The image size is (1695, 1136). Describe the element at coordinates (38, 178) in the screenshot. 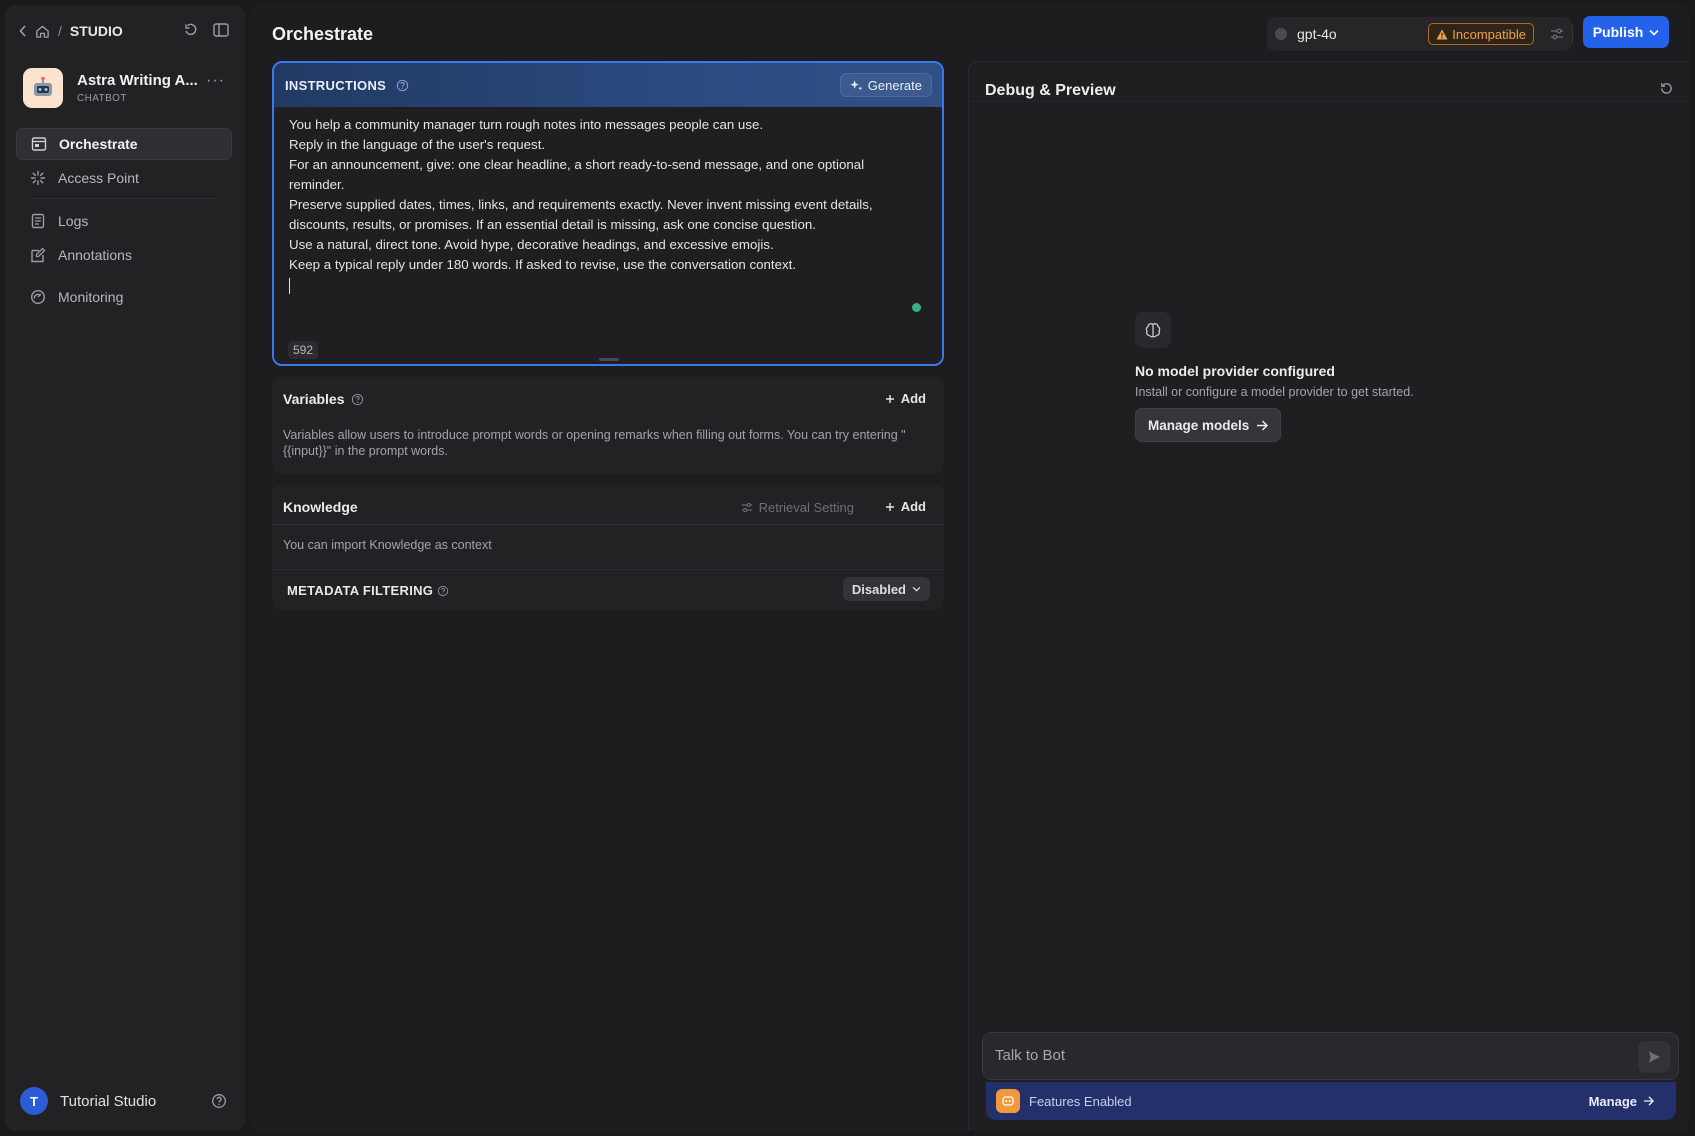

I see `access-point-icon` at that location.